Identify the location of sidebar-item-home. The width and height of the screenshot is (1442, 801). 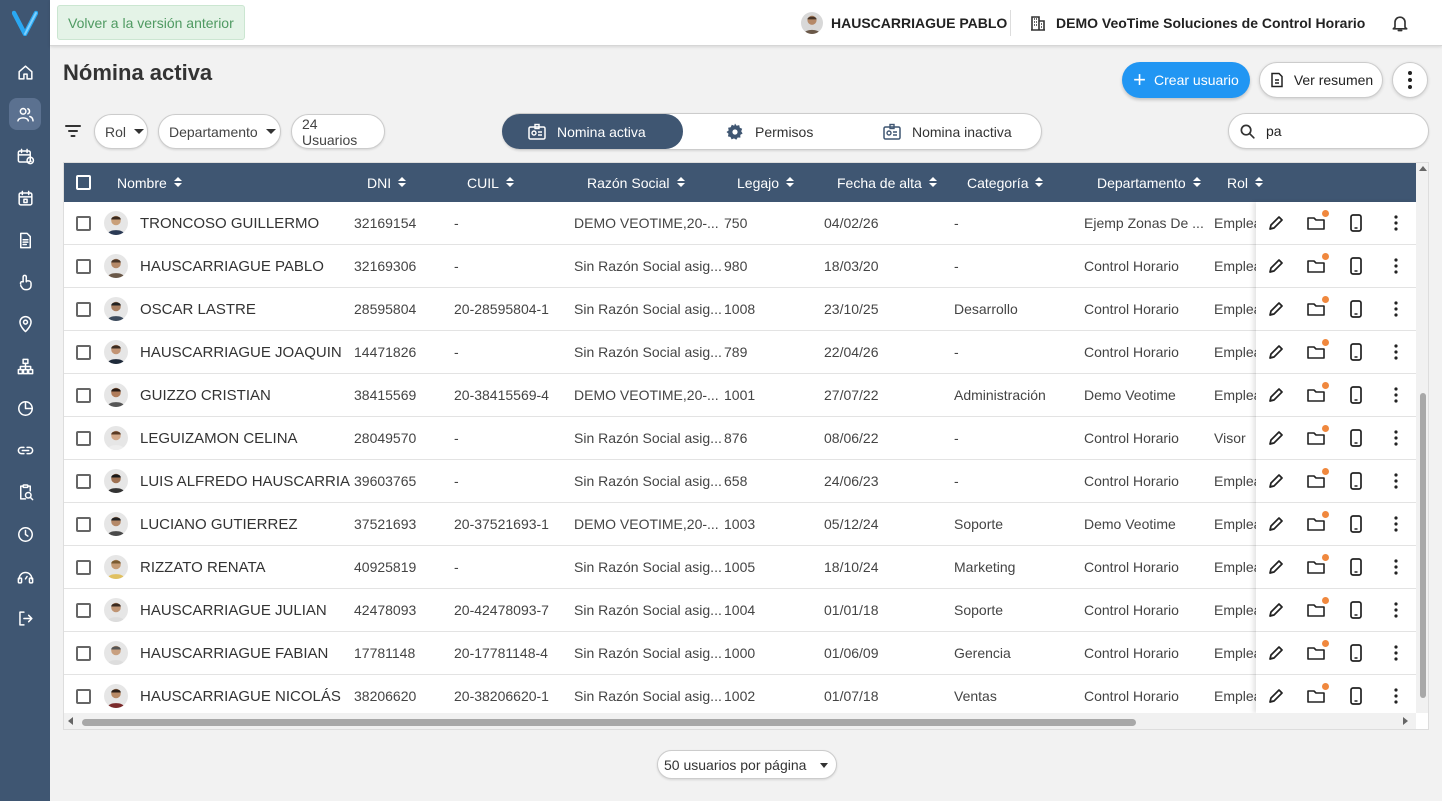
(25, 72).